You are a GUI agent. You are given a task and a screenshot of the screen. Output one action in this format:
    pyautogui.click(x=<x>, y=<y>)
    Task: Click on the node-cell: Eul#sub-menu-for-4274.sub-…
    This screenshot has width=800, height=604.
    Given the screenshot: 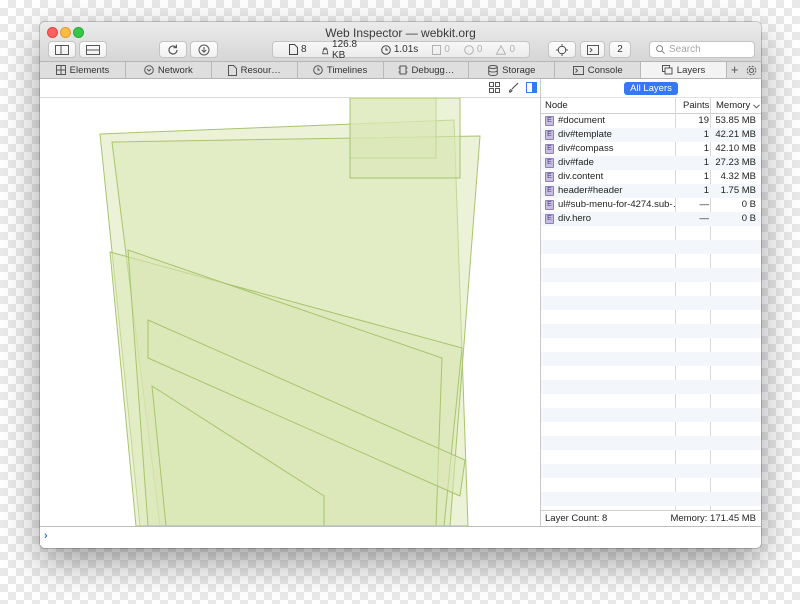 What is the action you would take?
    pyautogui.click(x=610, y=205)
    